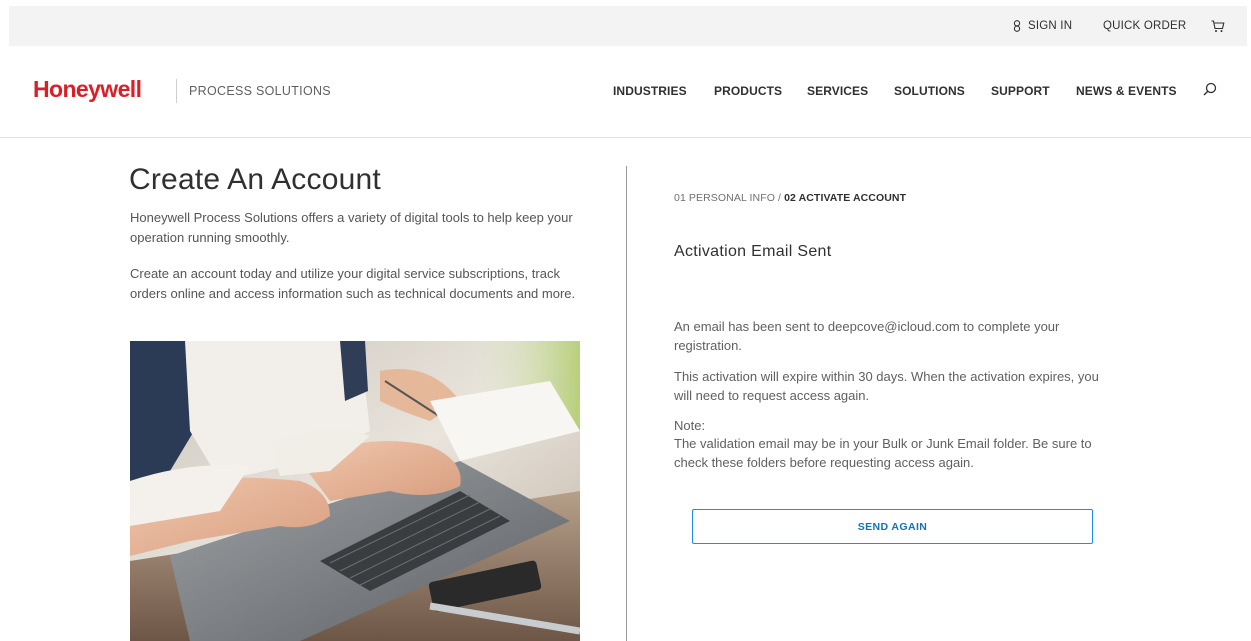 This screenshot has height=641, width=1251. Describe the element at coordinates (87, 89) in the screenshot. I see `honeywell-logo: Honeywell` at that location.